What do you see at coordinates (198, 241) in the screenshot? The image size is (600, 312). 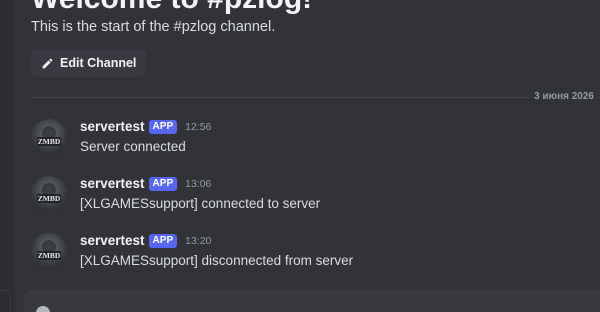 I see `message-timestamp: 13:20` at bounding box center [198, 241].